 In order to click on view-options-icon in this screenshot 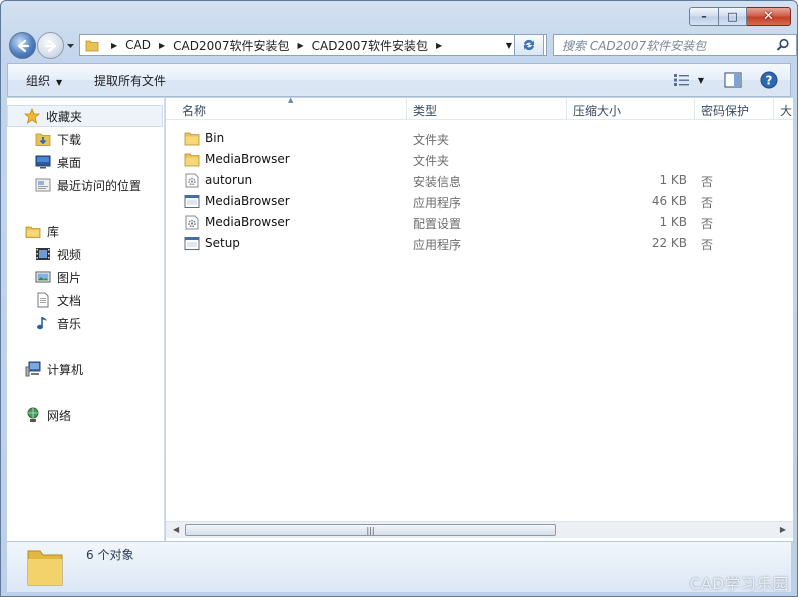, I will do `click(681, 80)`.